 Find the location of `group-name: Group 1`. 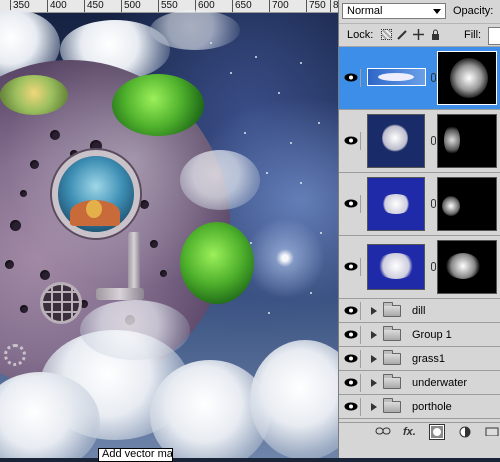

group-name: Group 1 is located at coordinates (432, 335).